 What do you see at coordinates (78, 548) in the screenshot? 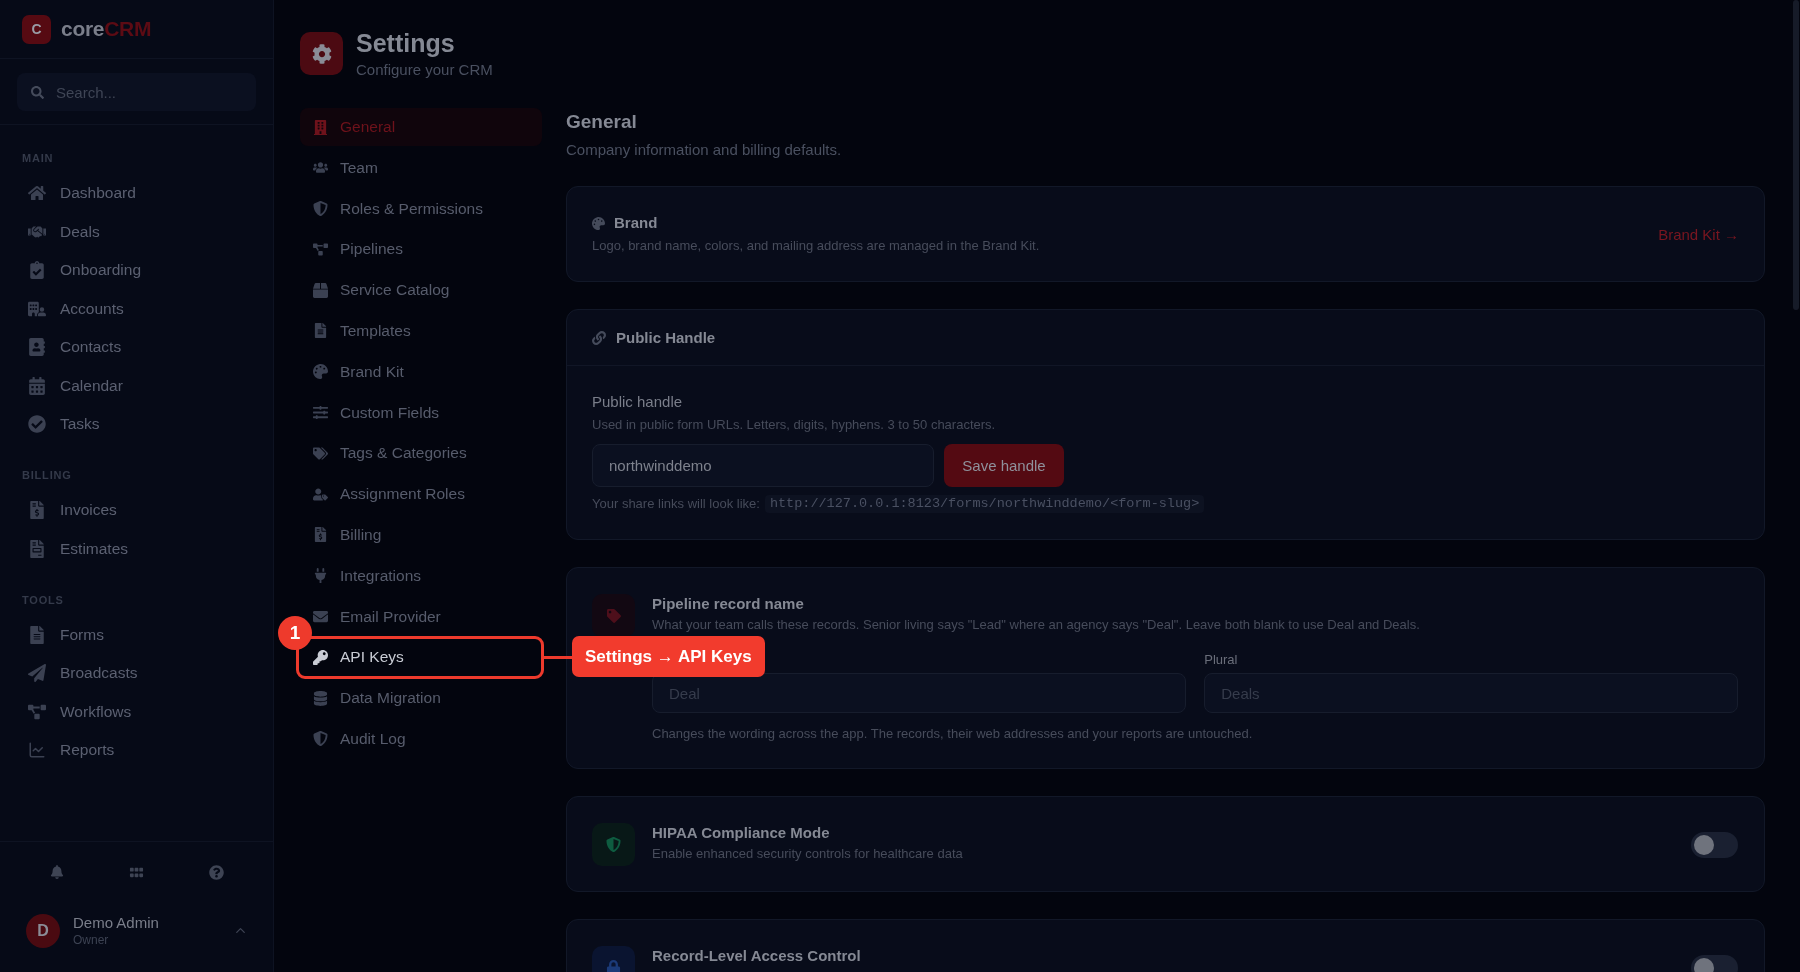
I see `sidebar-nav-item: Estimates` at bounding box center [78, 548].